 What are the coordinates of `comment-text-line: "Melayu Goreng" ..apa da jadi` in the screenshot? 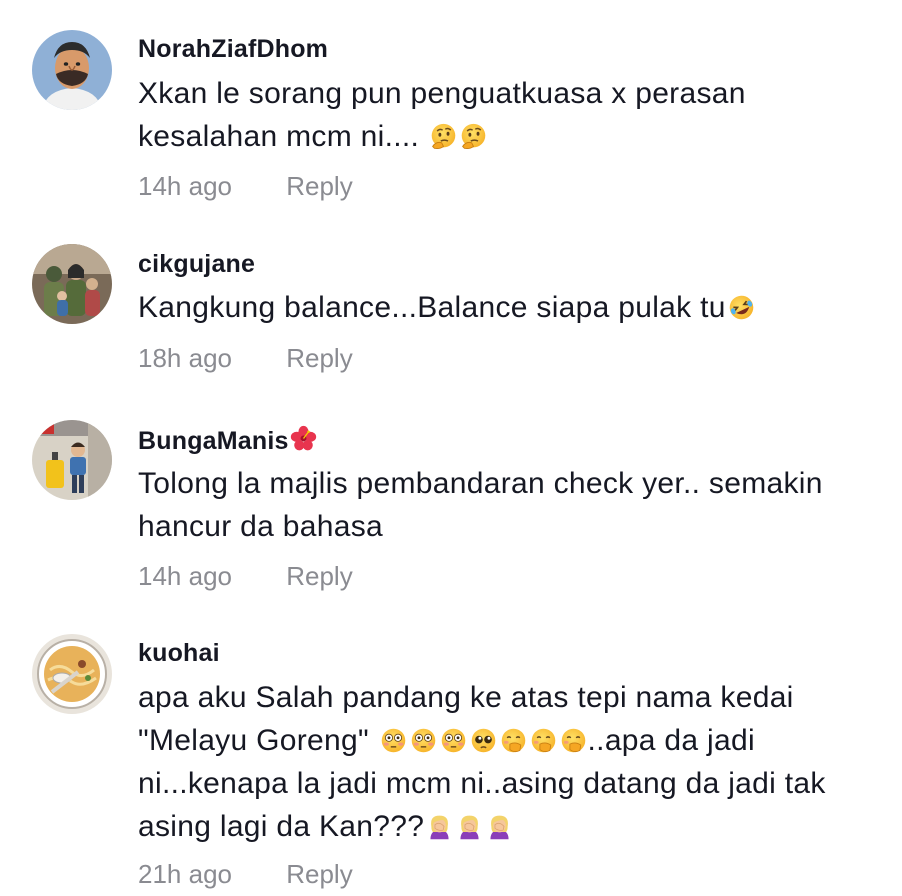 It's located at (510, 740).